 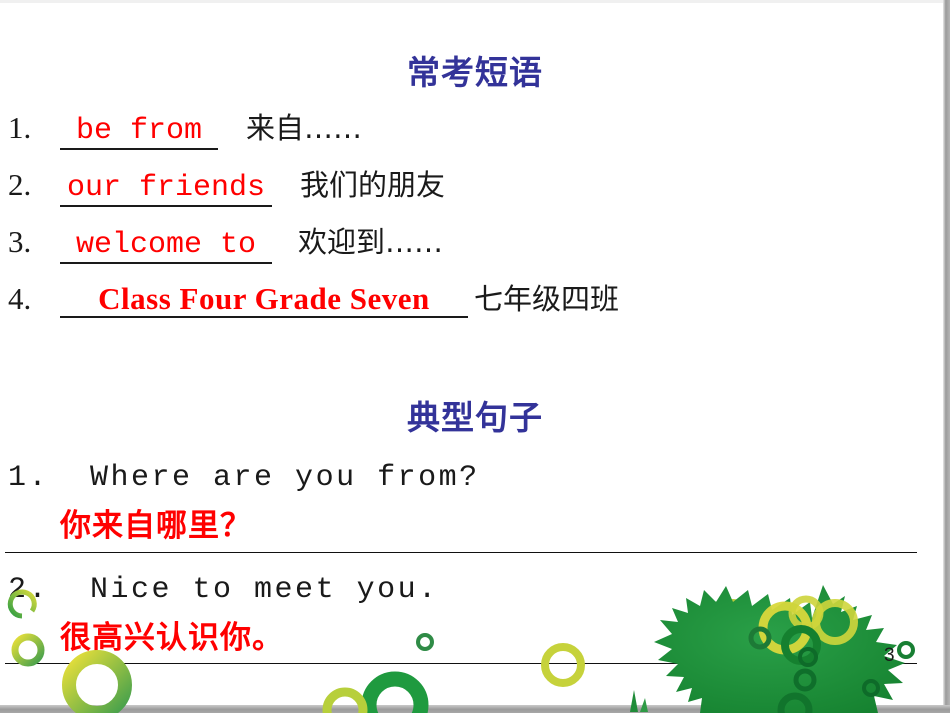 I want to click on phrase-number: 1., so click(x=20, y=127).